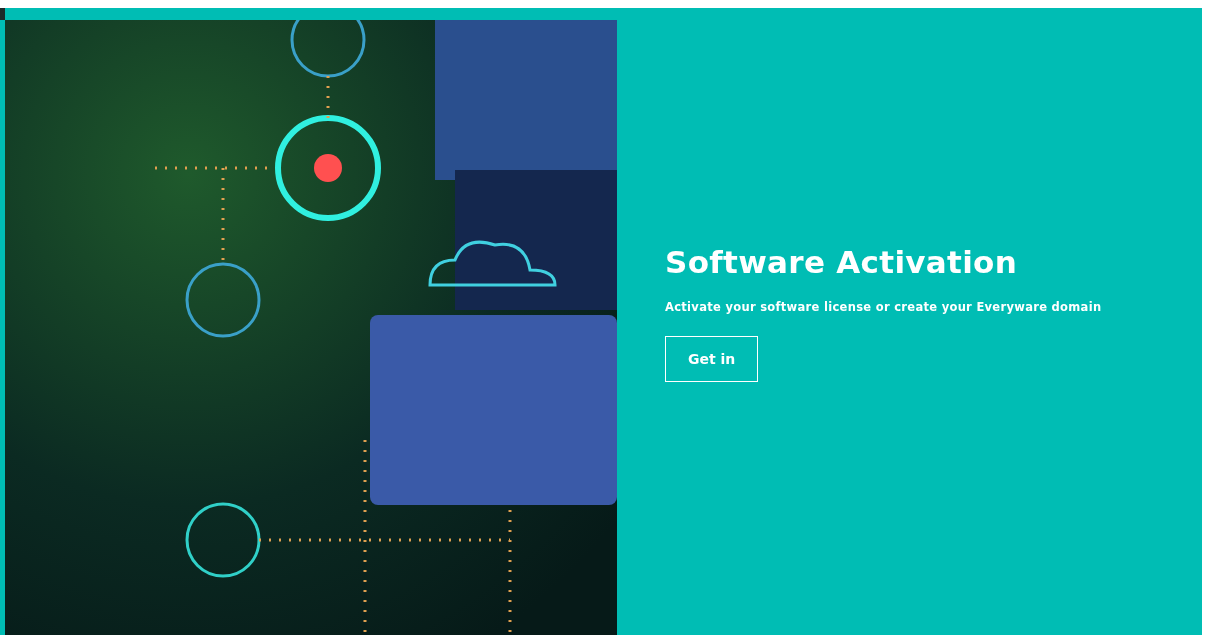 This screenshot has width=1208, height=635. What do you see at coordinates (842, 261) in the screenshot?
I see `page-title: Software Activation` at bounding box center [842, 261].